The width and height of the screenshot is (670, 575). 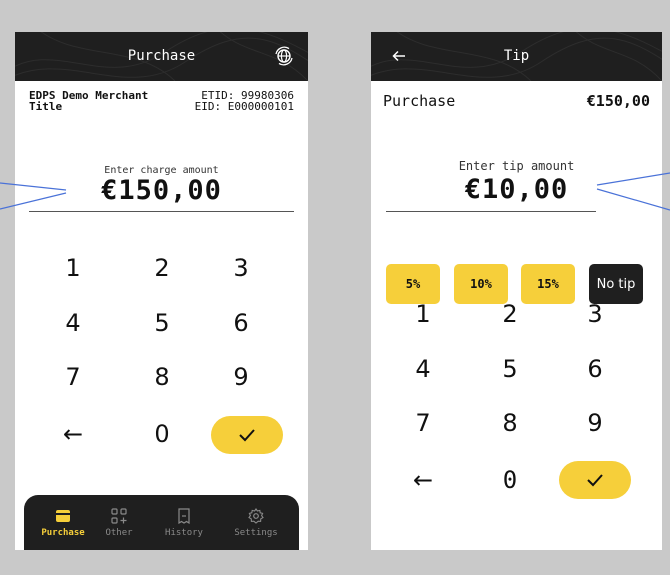 I want to click on callout-line-right-lower, so click(x=633, y=199).